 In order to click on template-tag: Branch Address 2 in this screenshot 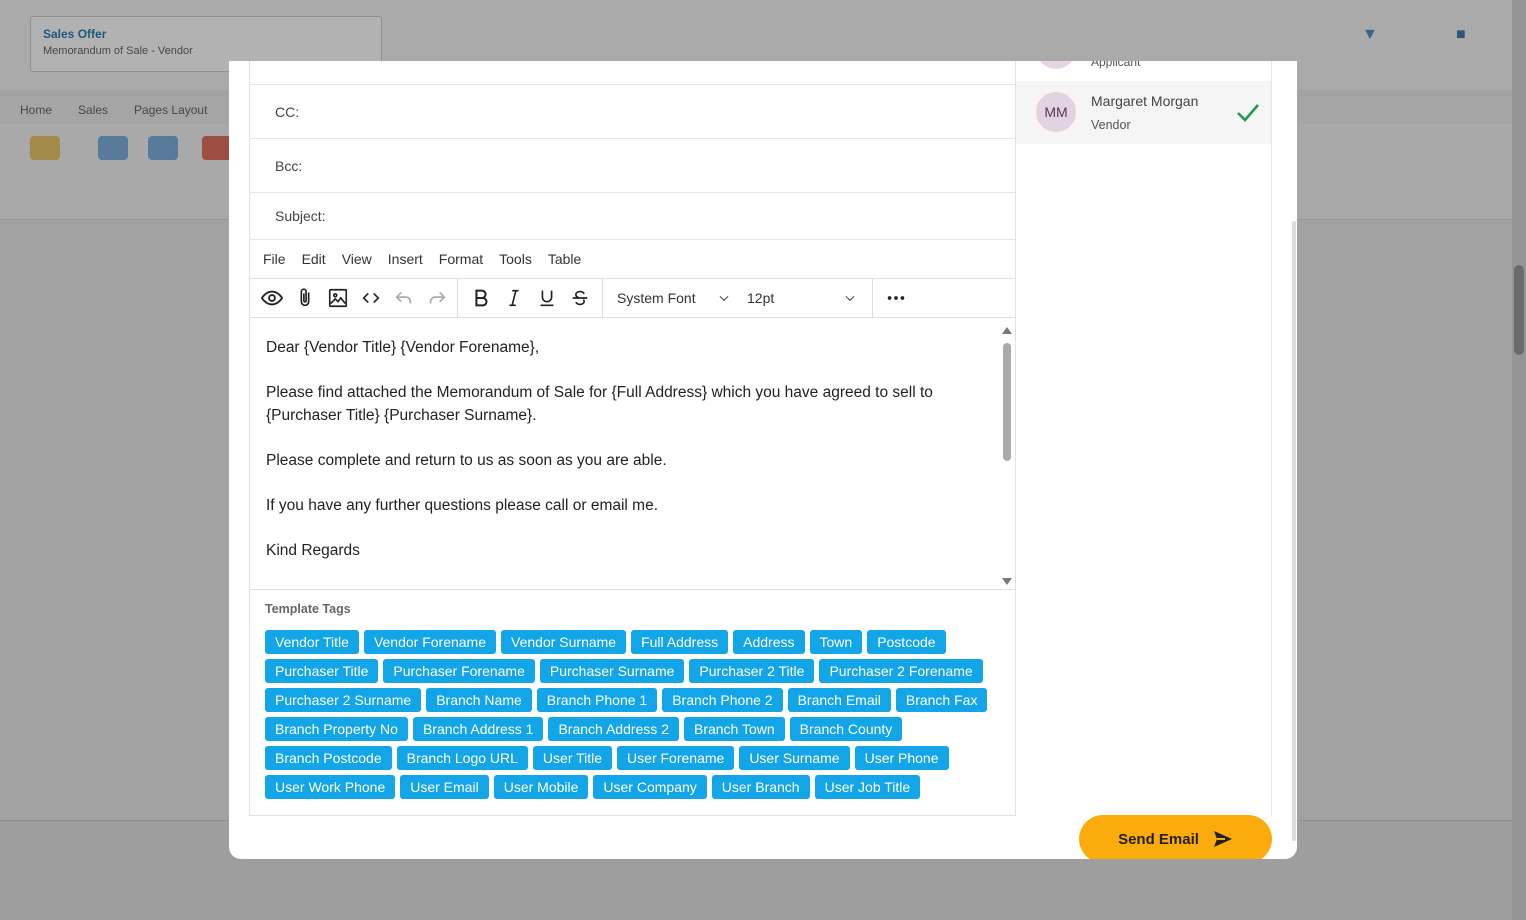, I will do `click(613, 729)`.